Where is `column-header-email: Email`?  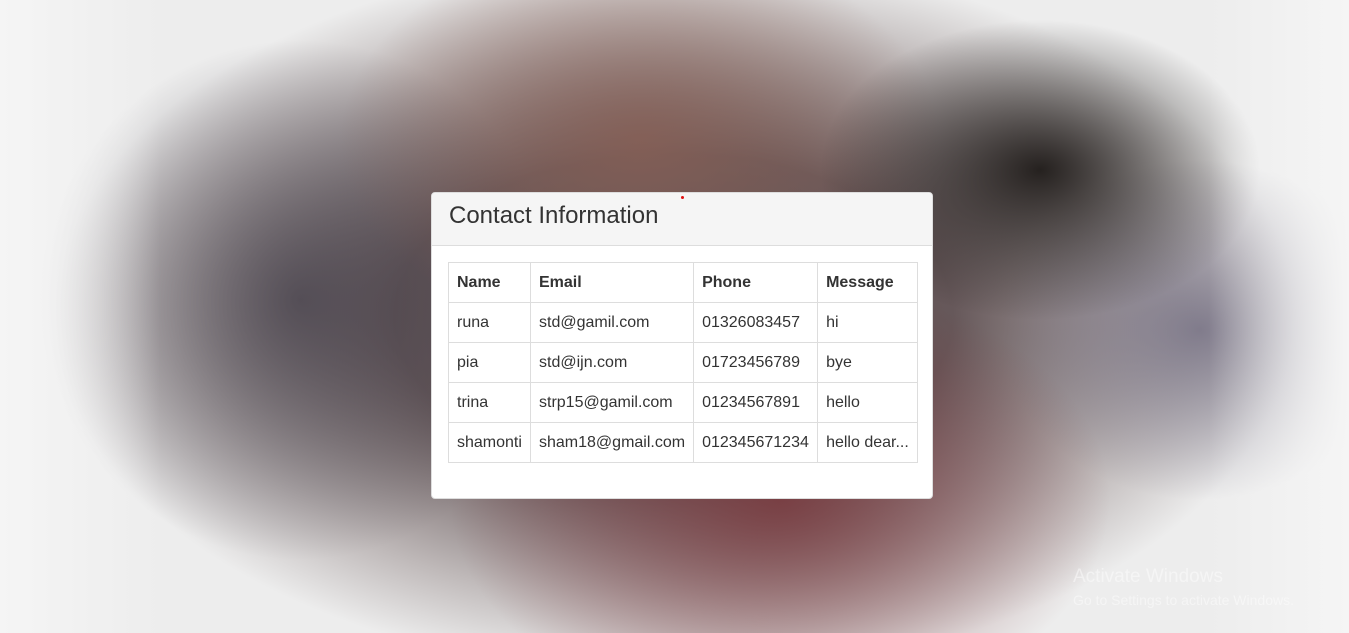 column-header-email: Email is located at coordinates (612, 282).